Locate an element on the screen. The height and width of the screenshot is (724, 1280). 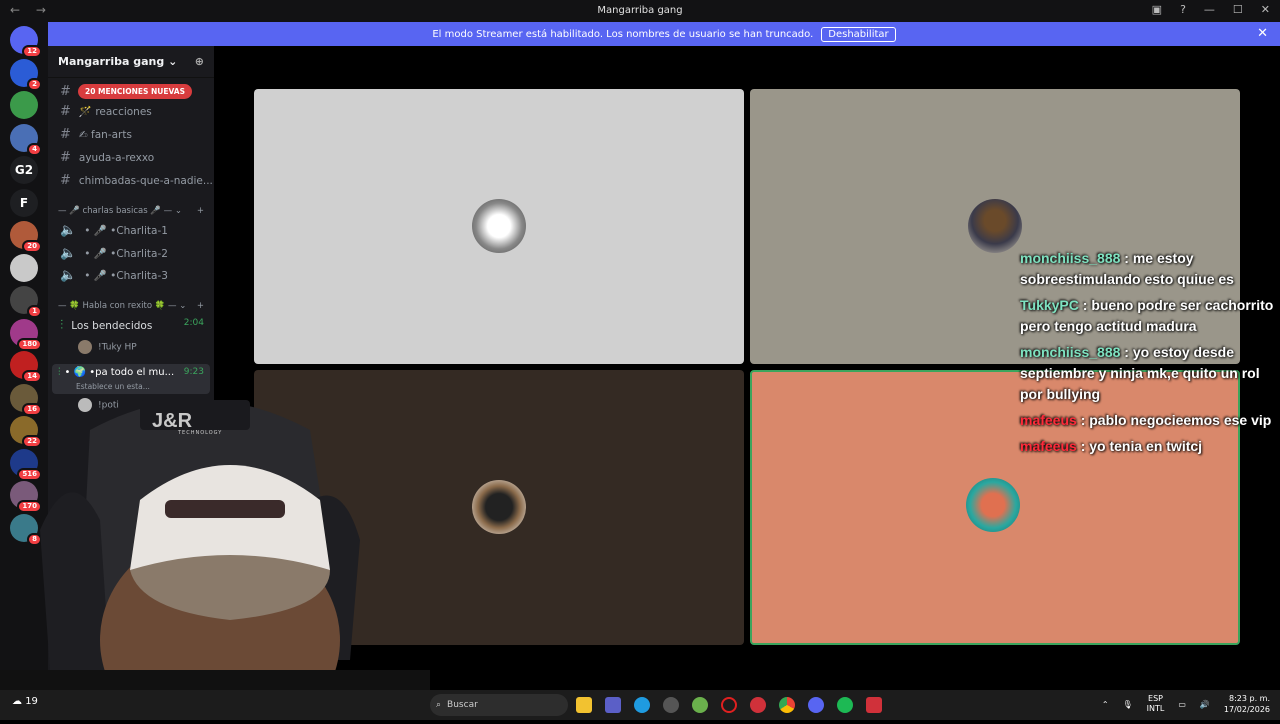
voice-channel-3: 🔈 • 🎤 •Charlita-3 is located at coordinates (114, 275).